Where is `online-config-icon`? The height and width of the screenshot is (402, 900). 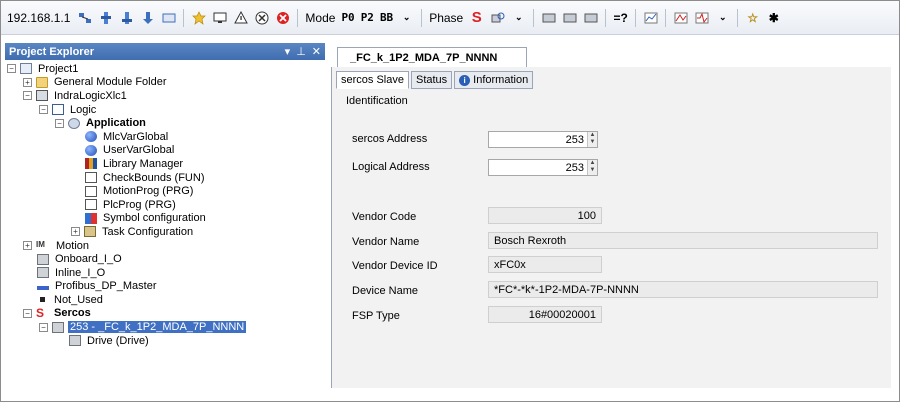 online-config-icon is located at coordinates (168, 17).